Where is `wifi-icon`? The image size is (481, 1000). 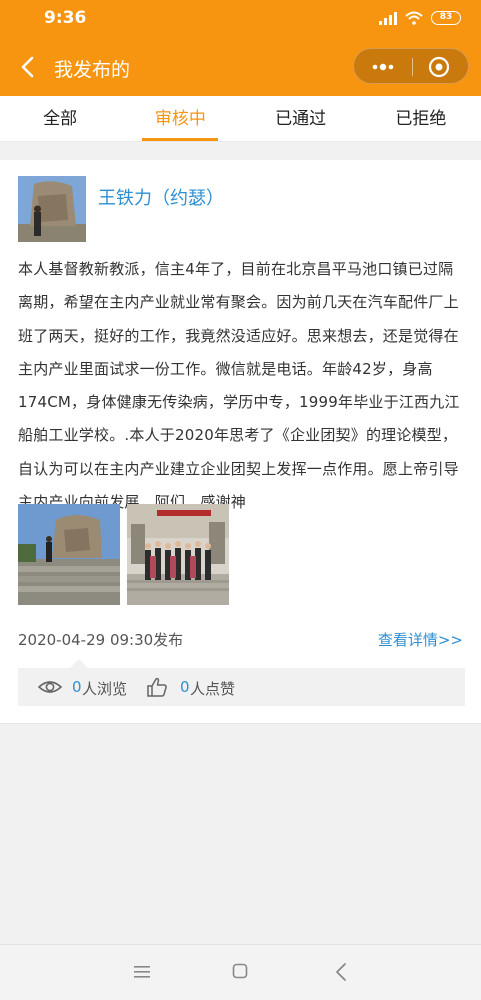 wifi-icon is located at coordinates (414, 18).